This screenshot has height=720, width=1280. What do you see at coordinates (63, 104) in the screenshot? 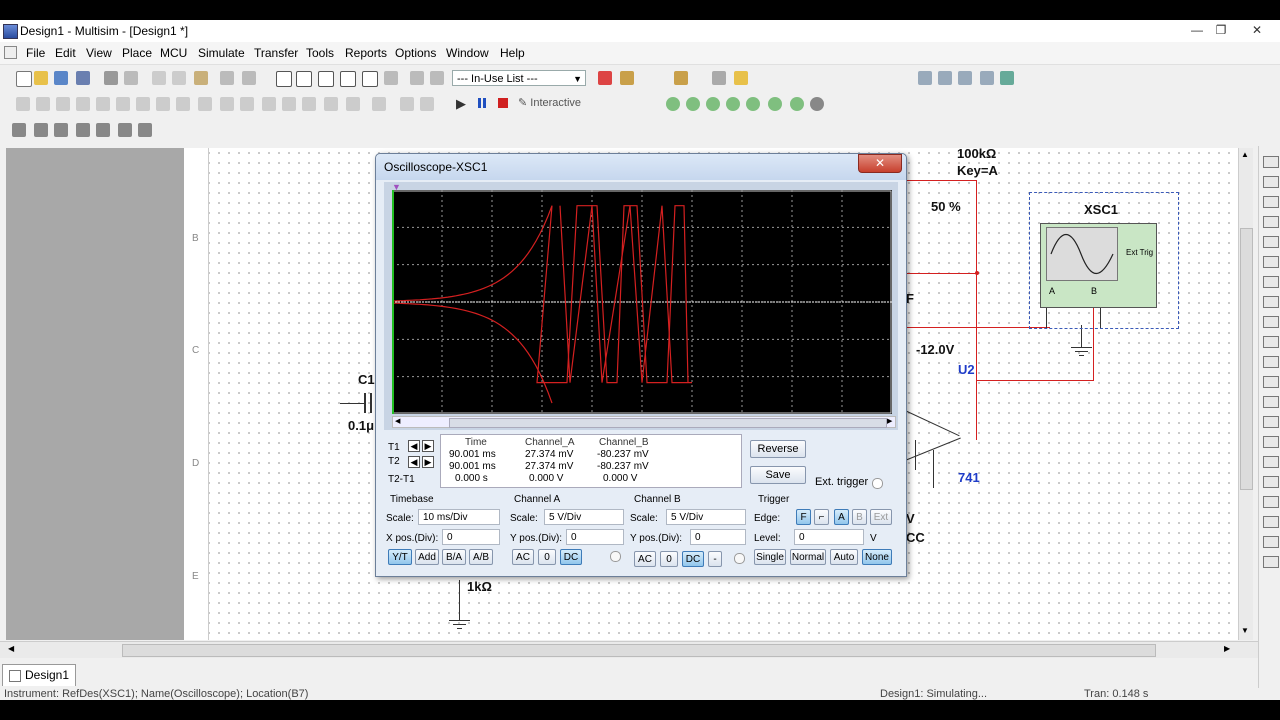
I see `diode-icon` at bounding box center [63, 104].